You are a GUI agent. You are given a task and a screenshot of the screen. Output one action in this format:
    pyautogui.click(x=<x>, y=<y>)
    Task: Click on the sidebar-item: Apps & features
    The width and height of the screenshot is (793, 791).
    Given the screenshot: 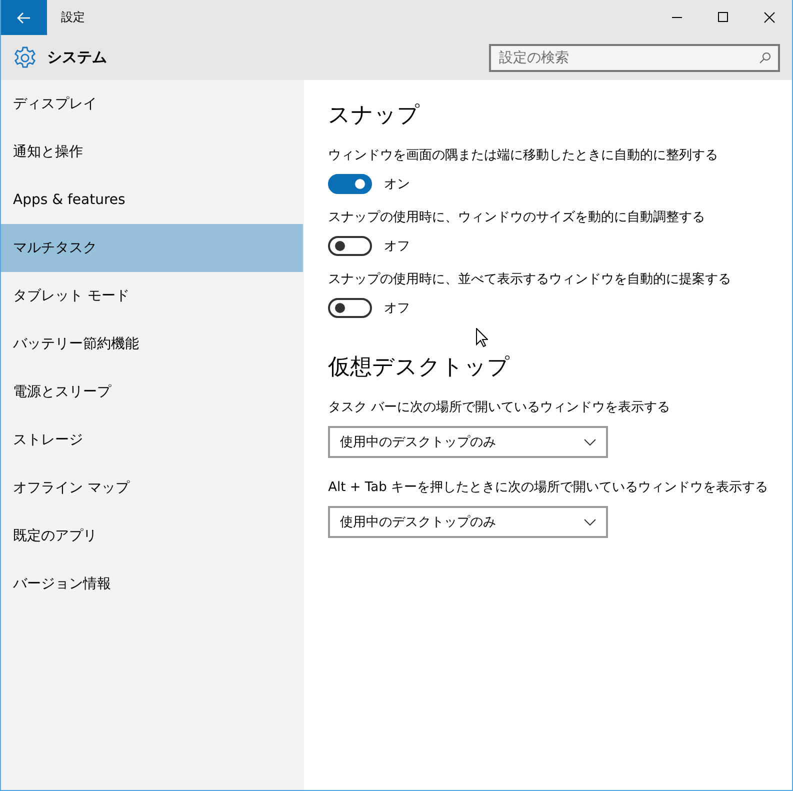 What is the action you would take?
    pyautogui.click(x=152, y=200)
    